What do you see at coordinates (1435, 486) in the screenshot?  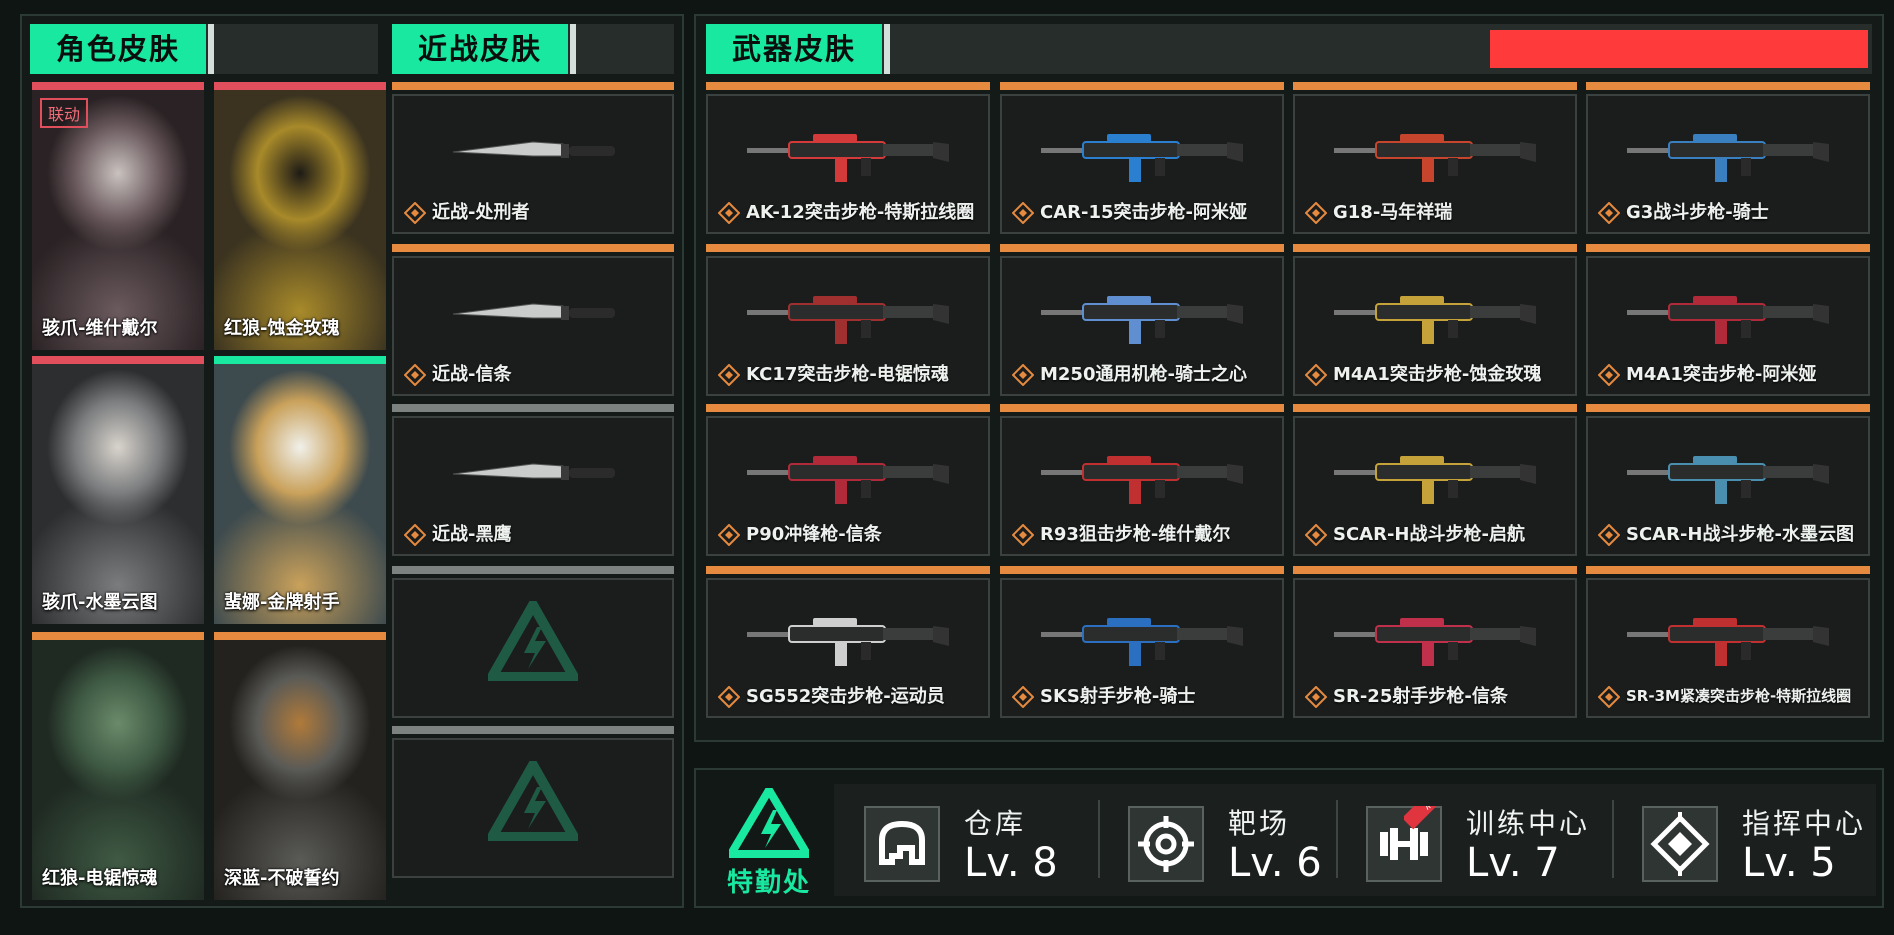 I see `card-body: SCAR-H战斗步枪-启航` at bounding box center [1435, 486].